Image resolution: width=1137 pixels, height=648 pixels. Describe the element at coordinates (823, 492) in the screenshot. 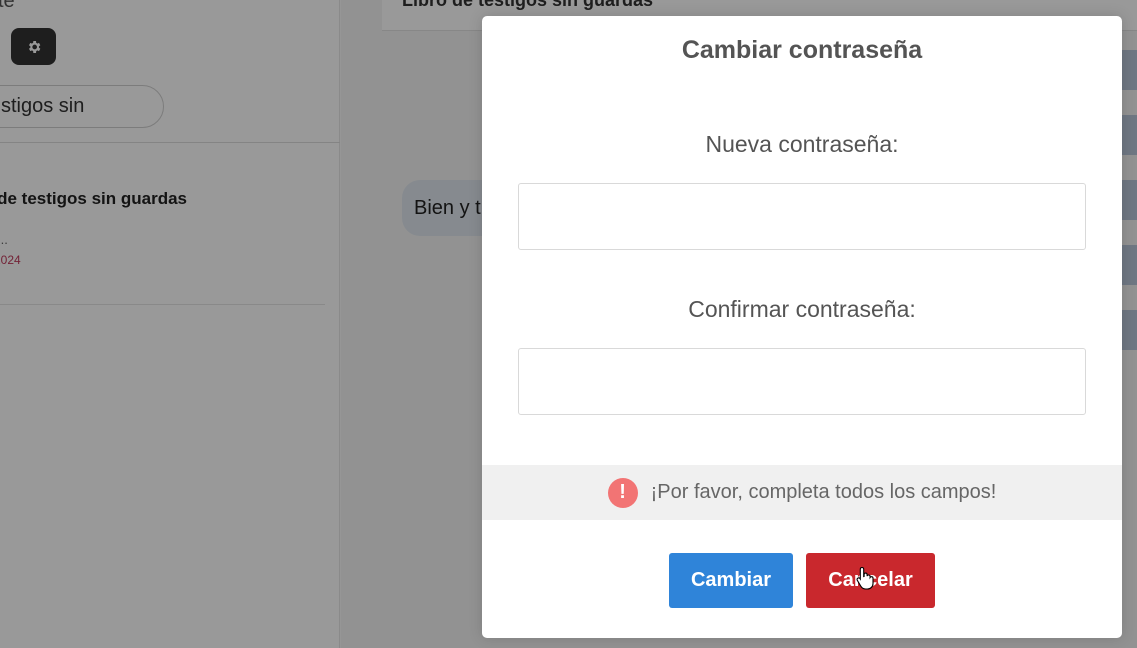

I see `validation-message: ¡Por favor, completa todos los campos!` at that location.